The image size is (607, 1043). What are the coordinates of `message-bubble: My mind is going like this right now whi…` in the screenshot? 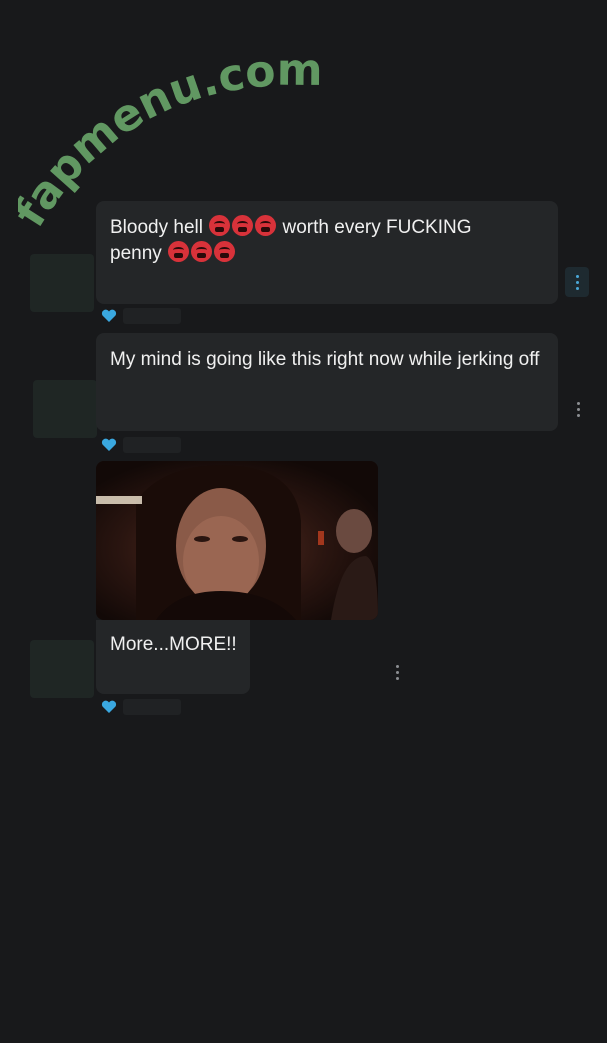 It's located at (327, 382).